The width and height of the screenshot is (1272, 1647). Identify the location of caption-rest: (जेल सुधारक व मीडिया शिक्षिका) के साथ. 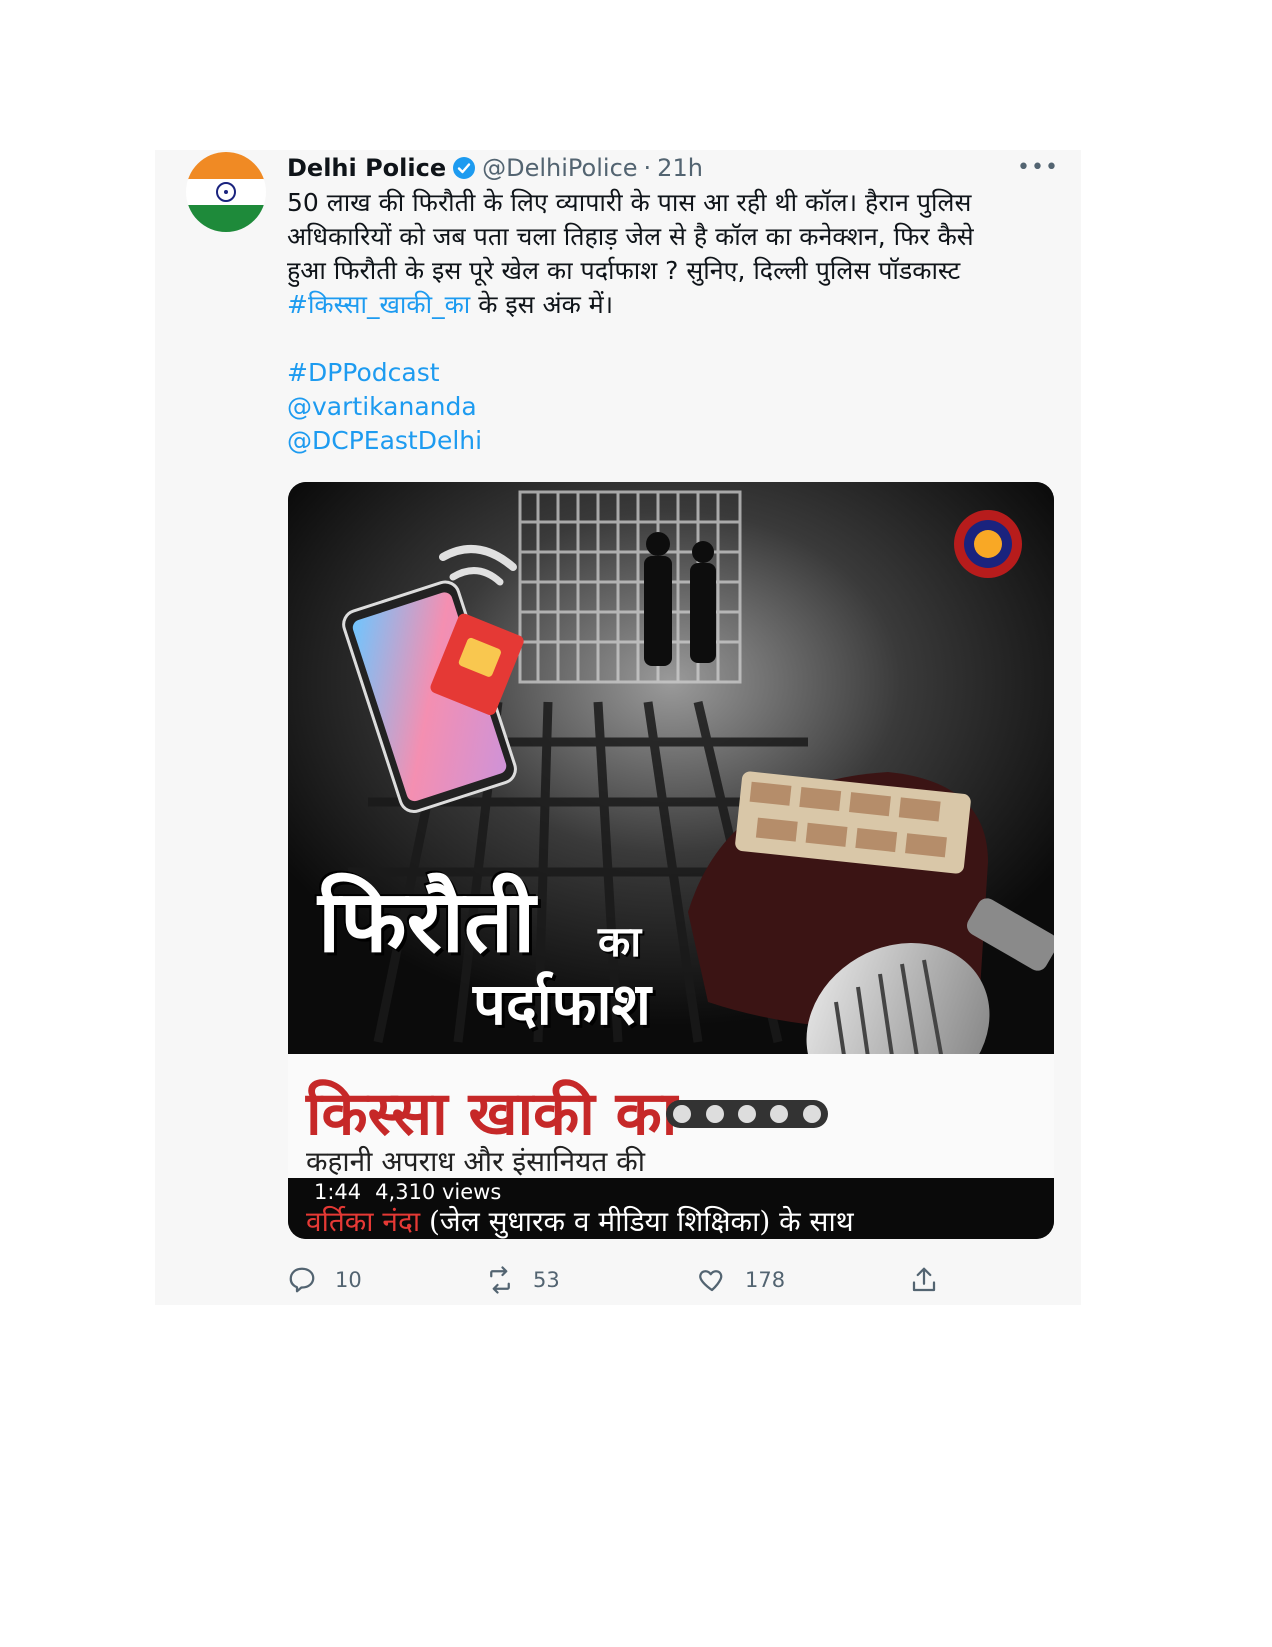
(637, 1221).